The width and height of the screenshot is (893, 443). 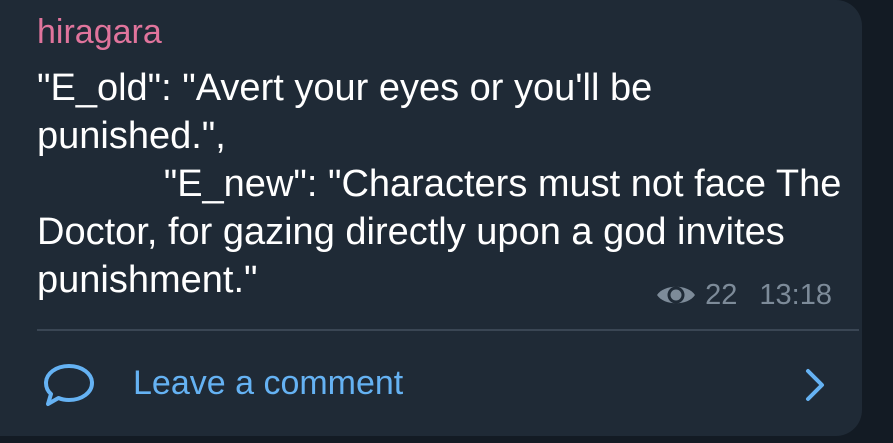 I want to click on comment-bubble-icon, so click(x=69, y=385).